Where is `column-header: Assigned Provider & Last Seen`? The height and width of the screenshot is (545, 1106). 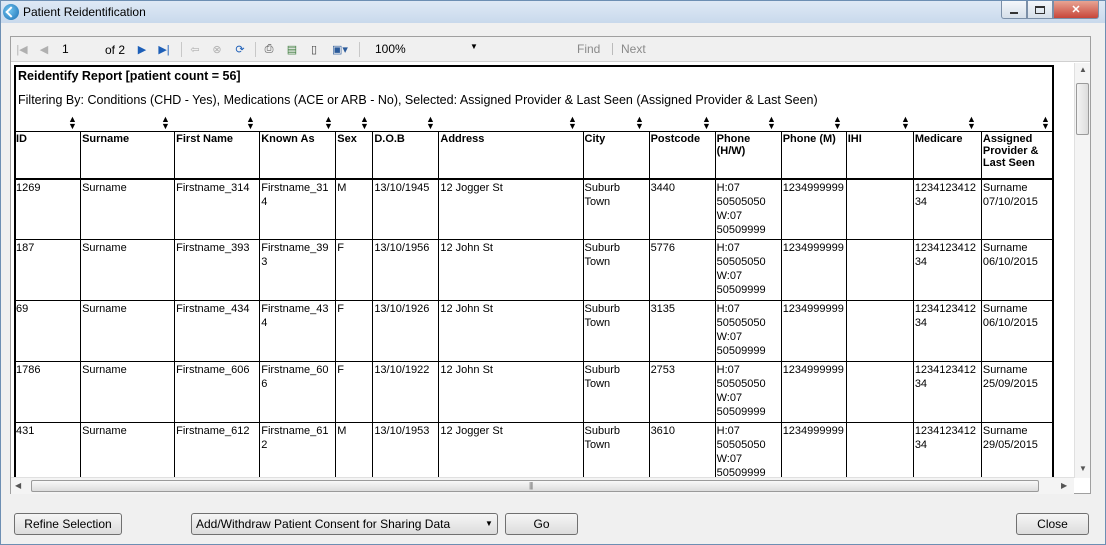
column-header: Assigned Provider & Last Seen is located at coordinates (1016, 155).